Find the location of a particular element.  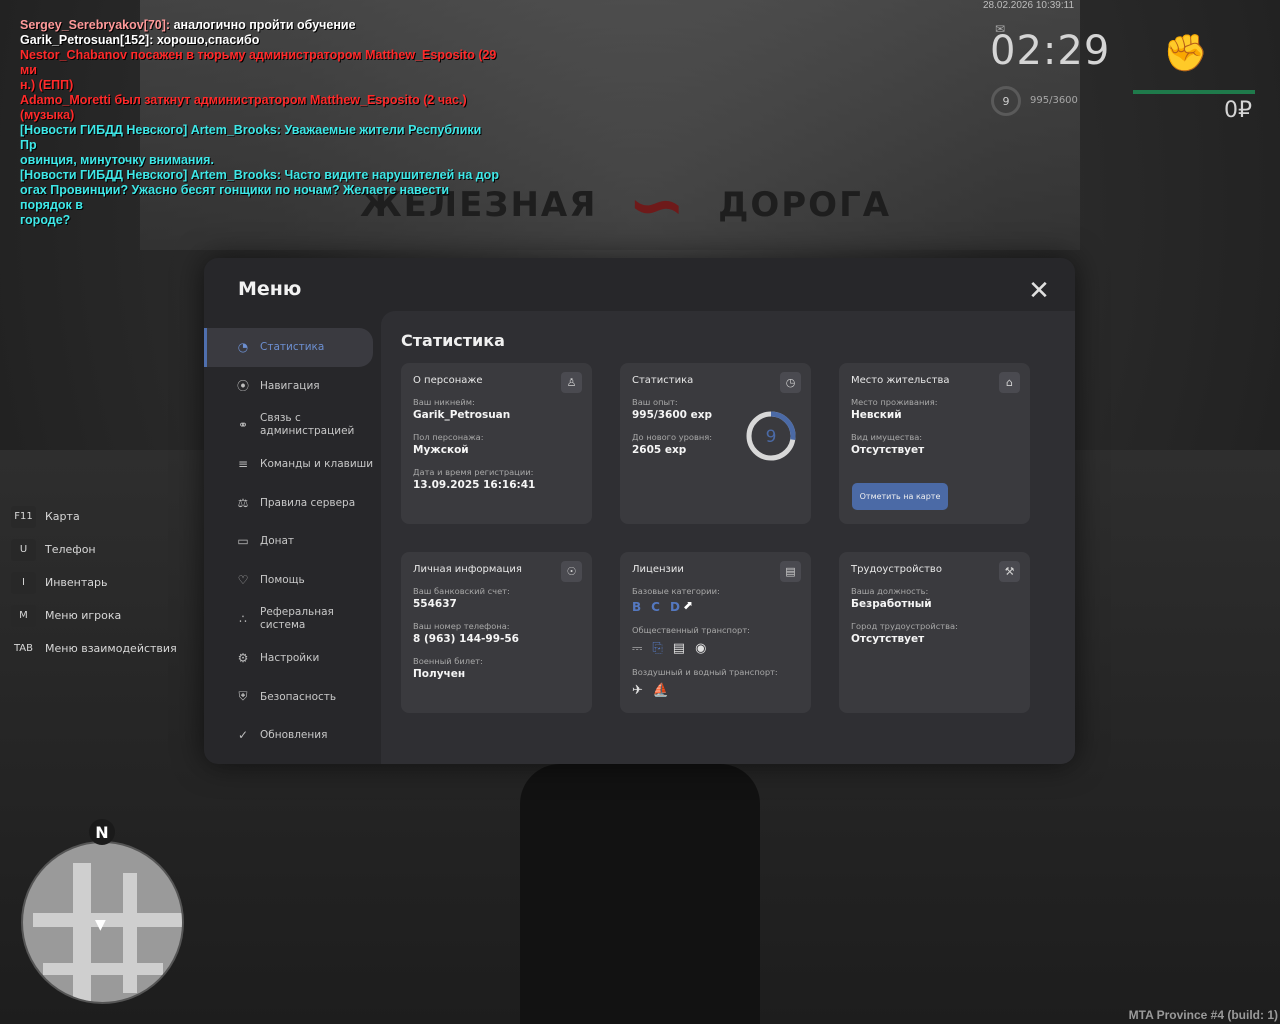

compass-icon: ⦿ is located at coordinates (242, 386).